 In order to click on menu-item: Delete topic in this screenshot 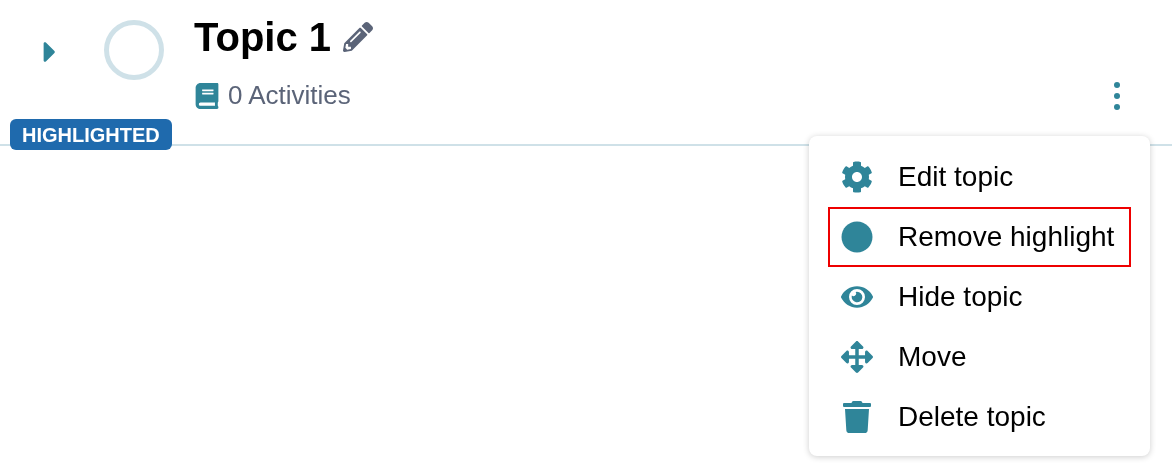, I will do `click(979, 417)`.